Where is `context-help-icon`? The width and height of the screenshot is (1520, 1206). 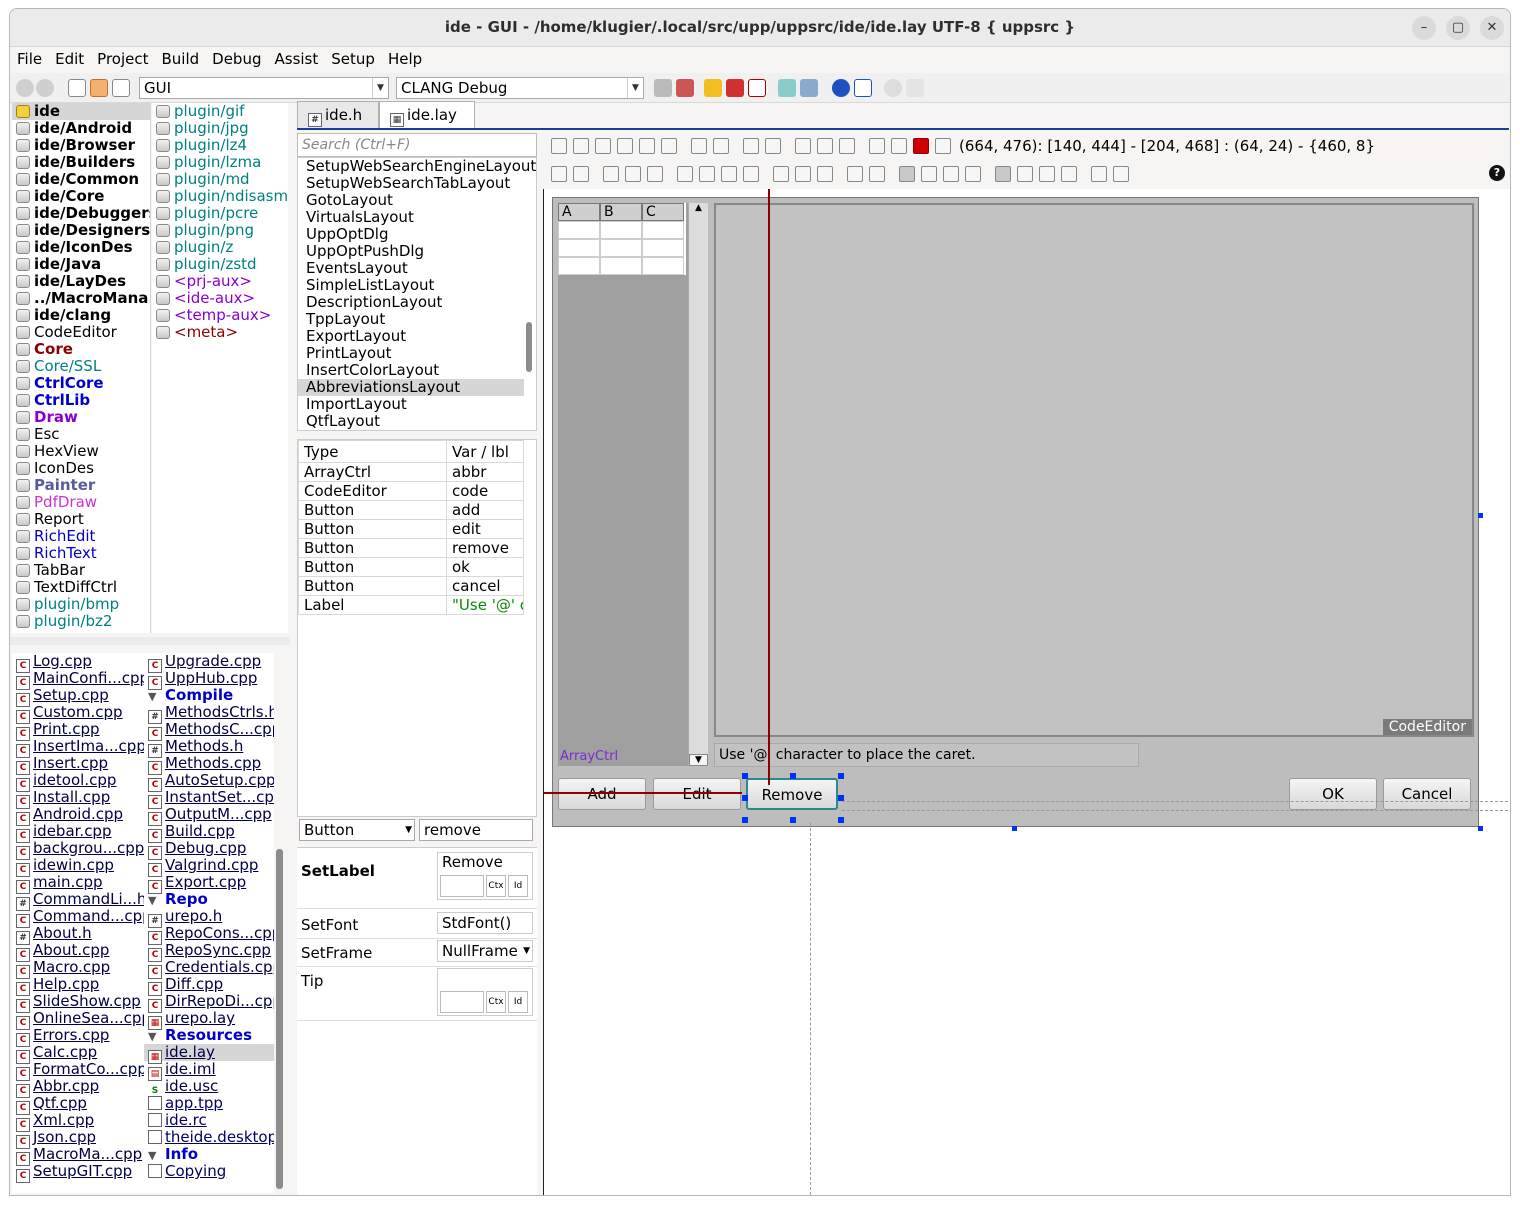
context-help-icon is located at coordinates (863, 88).